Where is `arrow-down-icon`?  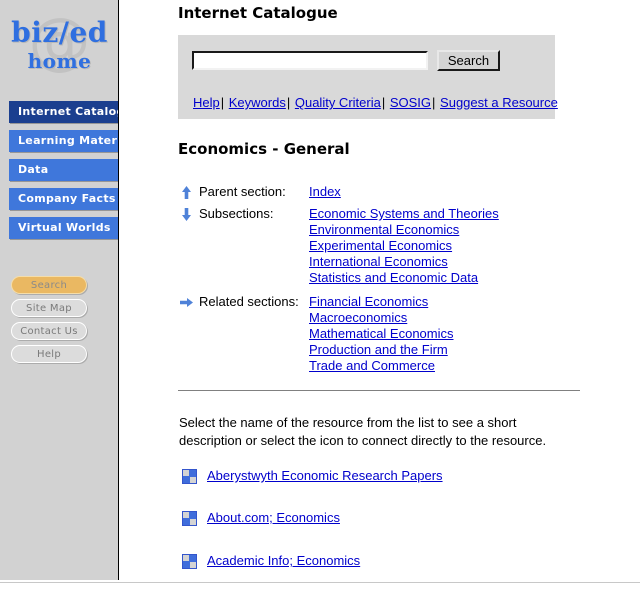 arrow-down-icon is located at coordinates (186, 214).